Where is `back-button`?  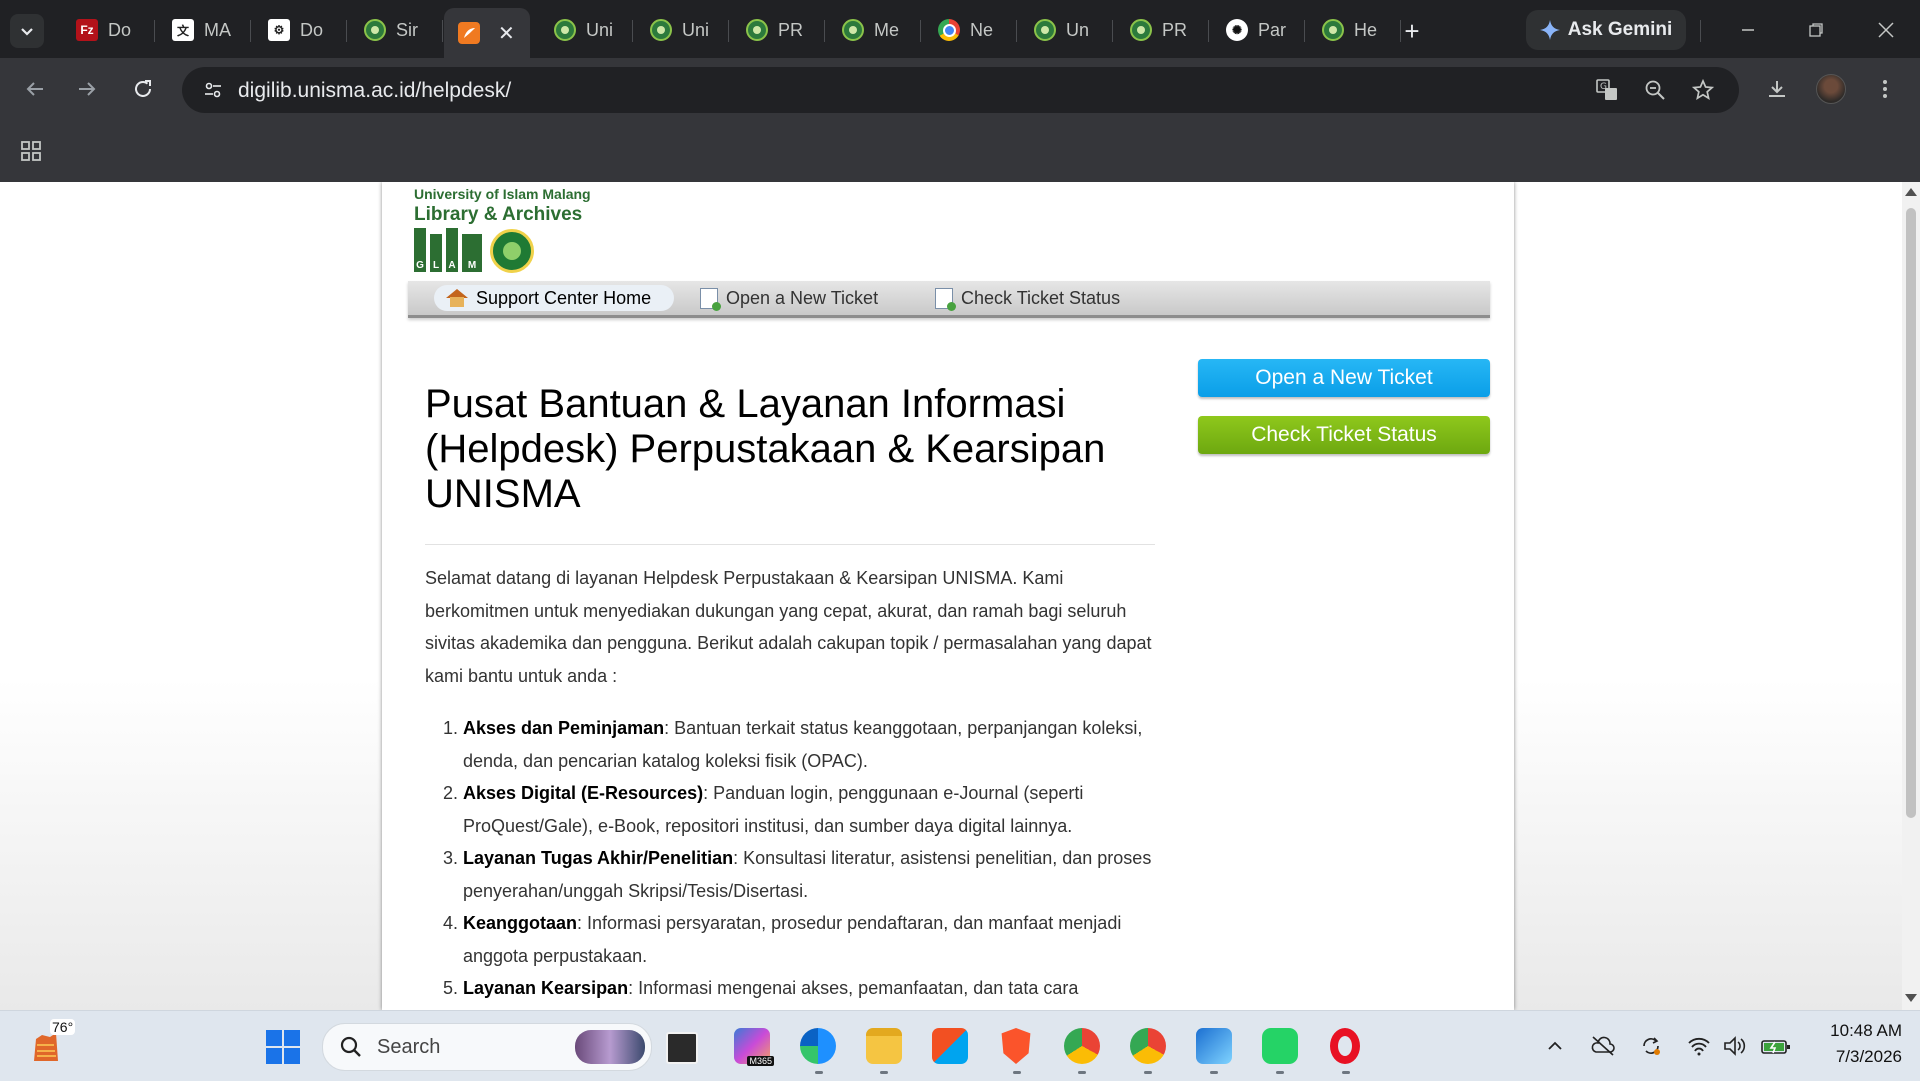
back-button is located at coordinates (35, 89).